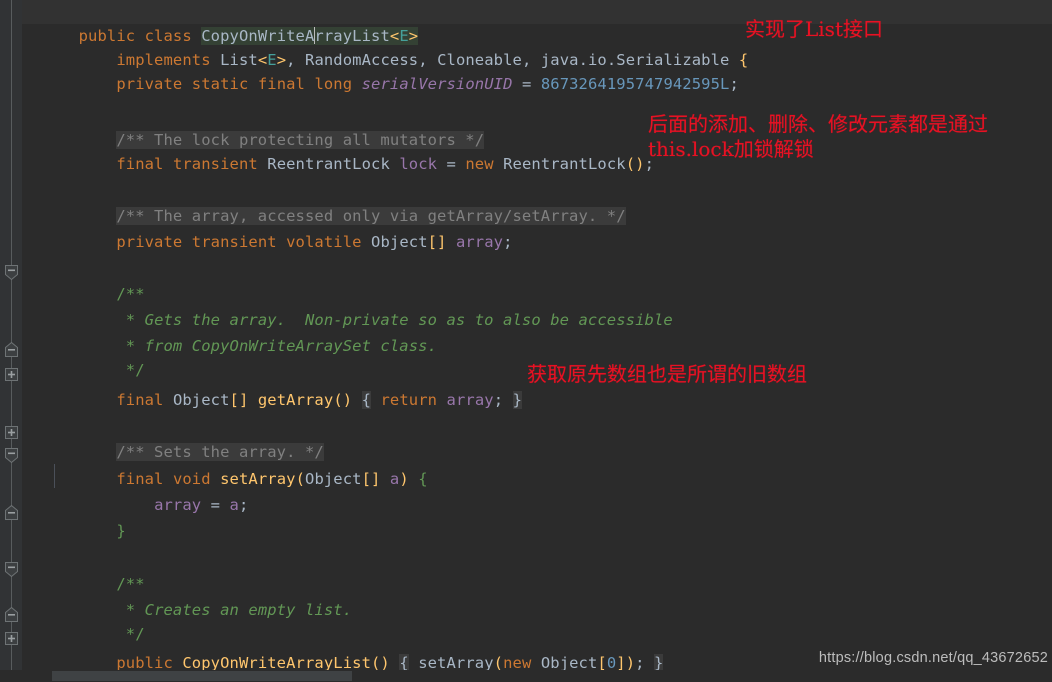 The height and width of the screenshot is (682, 1052). What do you see at coordinates (328, 164) in the screenshot?
I see `token-type-reentrantlock: ReentrantLock` at bounding box center [328, 164].